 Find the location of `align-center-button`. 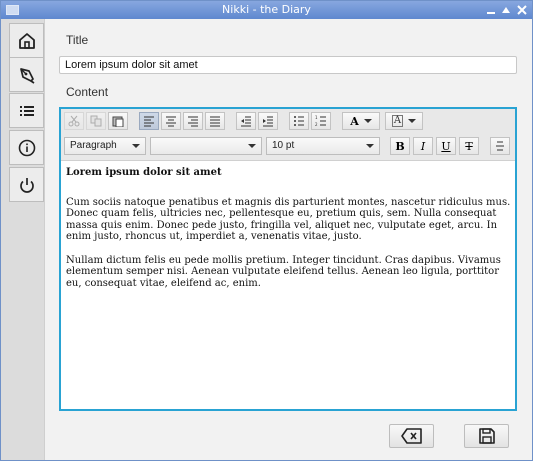

align-center-button is located at coordinates (171, 121).